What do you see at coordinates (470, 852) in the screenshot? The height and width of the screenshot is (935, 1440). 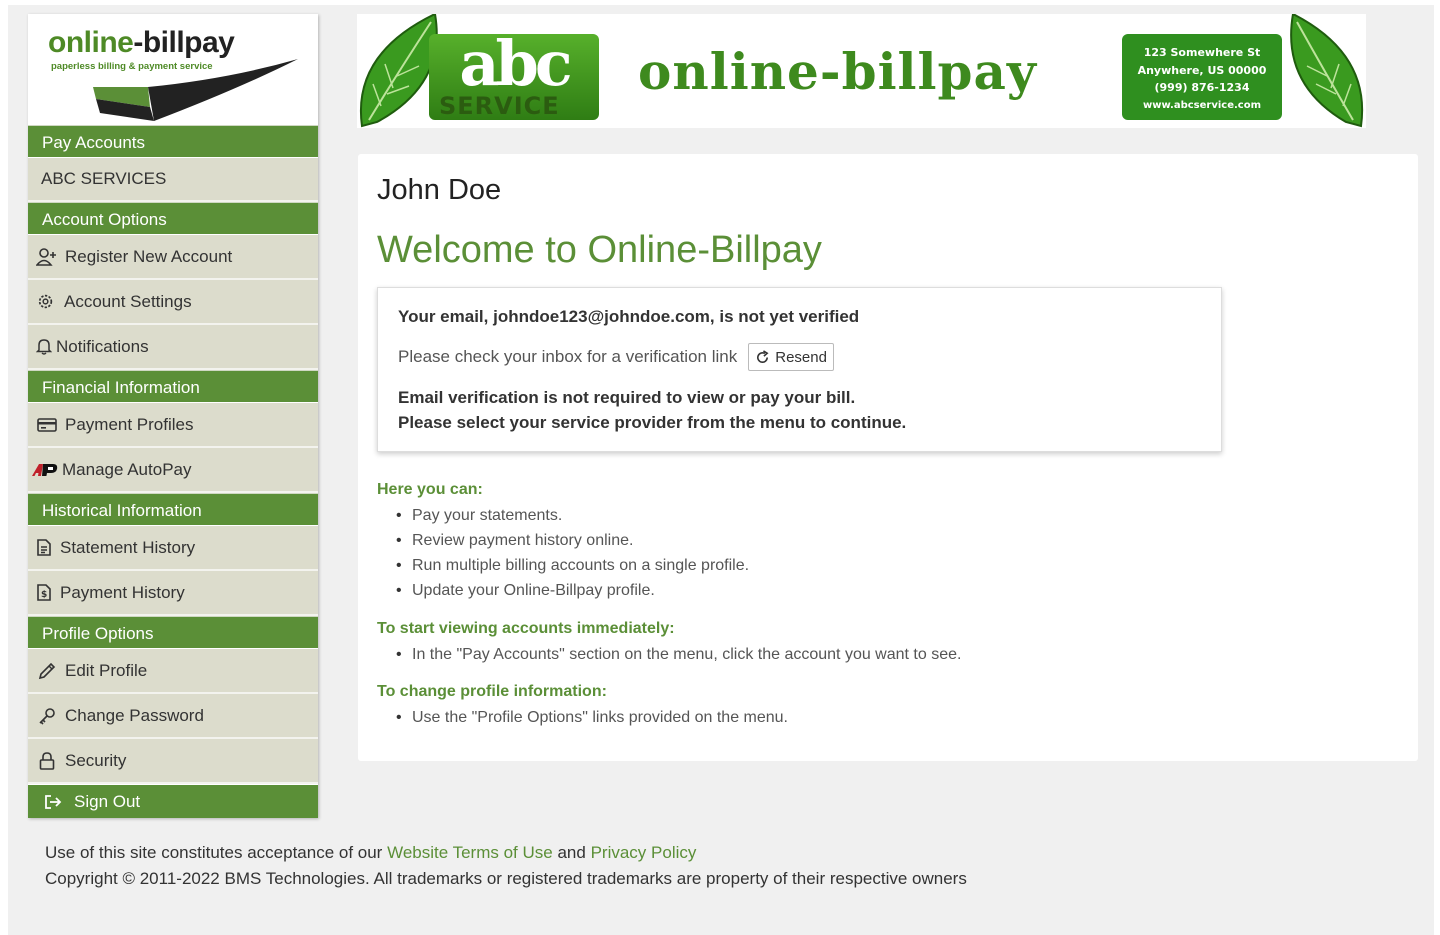 I see `terms-of-use-link: Website Terms of Use` at bounding box center [470, 852].